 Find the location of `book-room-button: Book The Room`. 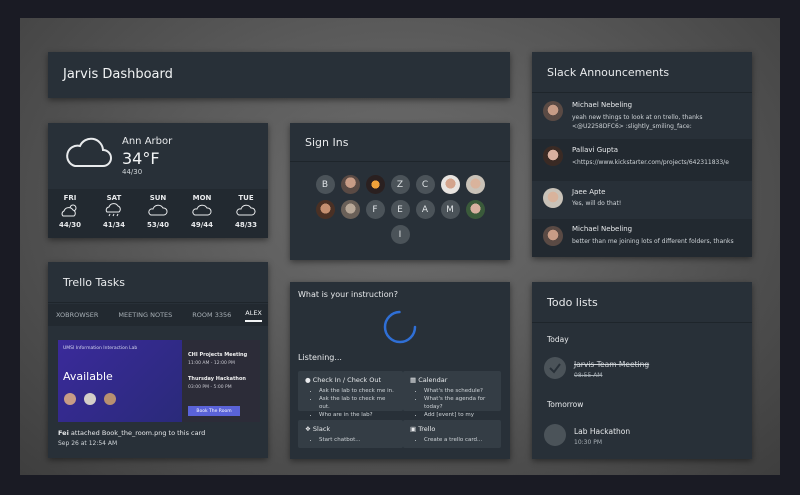

book-room-button: Book The Room is located at coordinates (214, 411).